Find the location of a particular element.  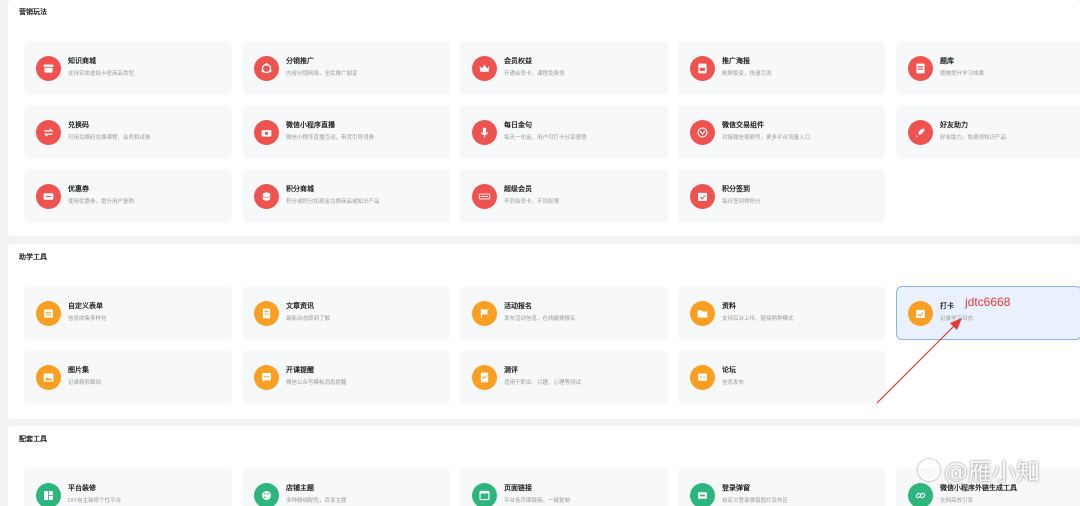

card-title: 优惠券 is located at coordinates (78, 189).